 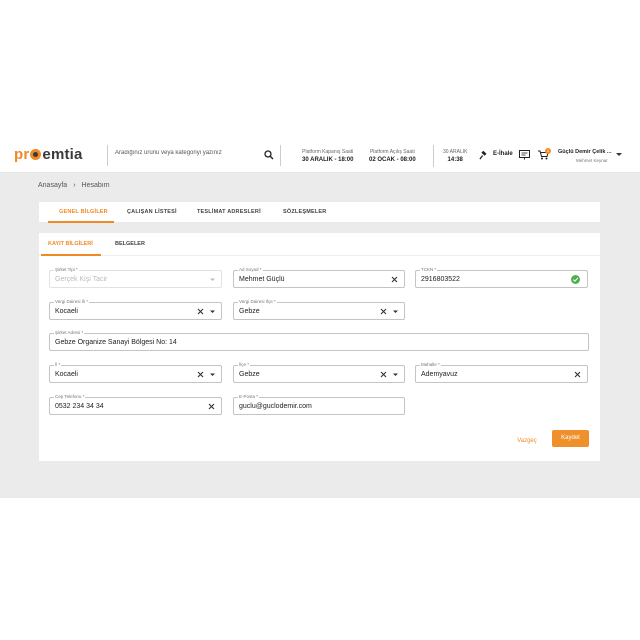 I want to click on tckn-field: TCKN * 2916803522, so click(x=501, y=277).